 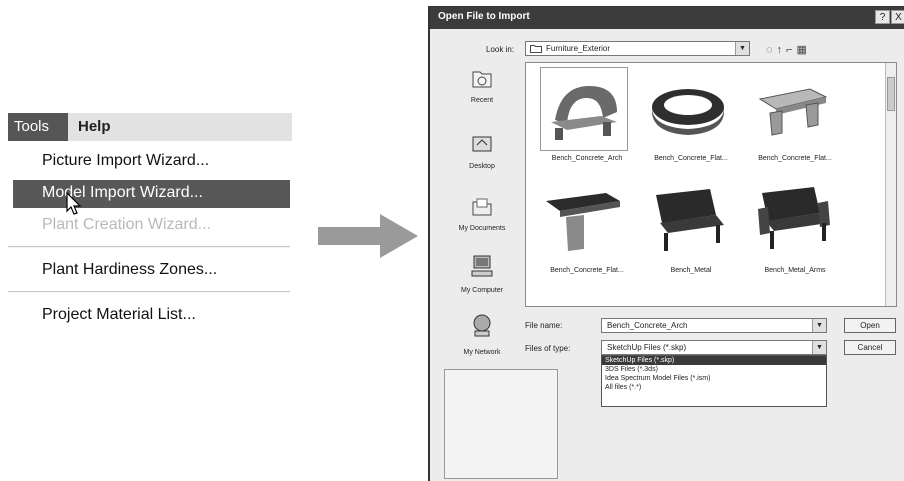 I want to click on dialog-toolbar: ◌↑⌐▦, so click(x=788, y=49).